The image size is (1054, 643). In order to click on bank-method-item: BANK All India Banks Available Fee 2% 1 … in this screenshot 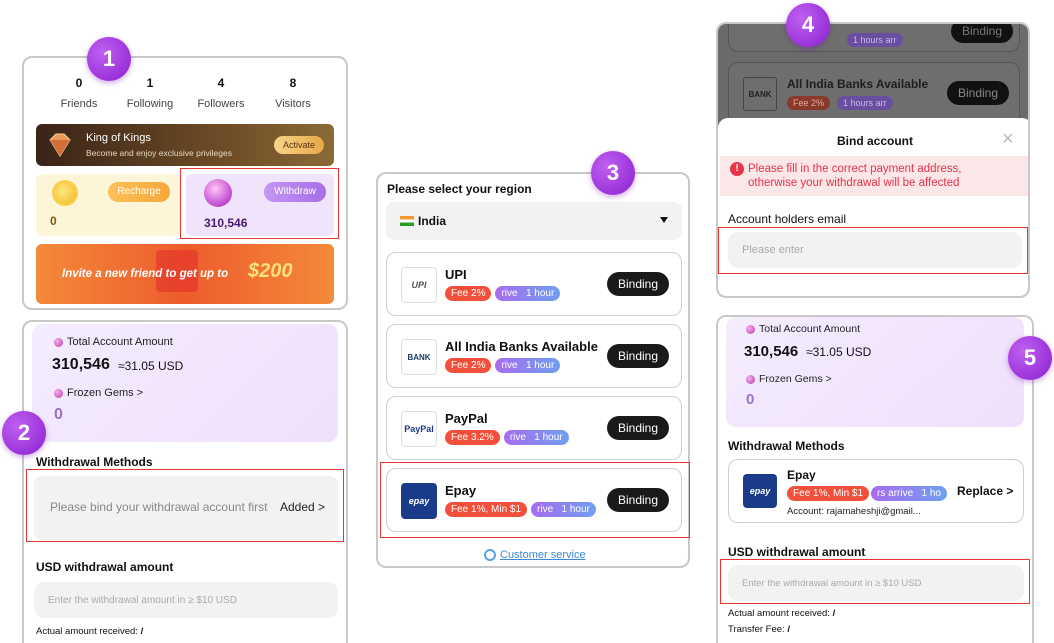, I will do `click(874, 94)`.